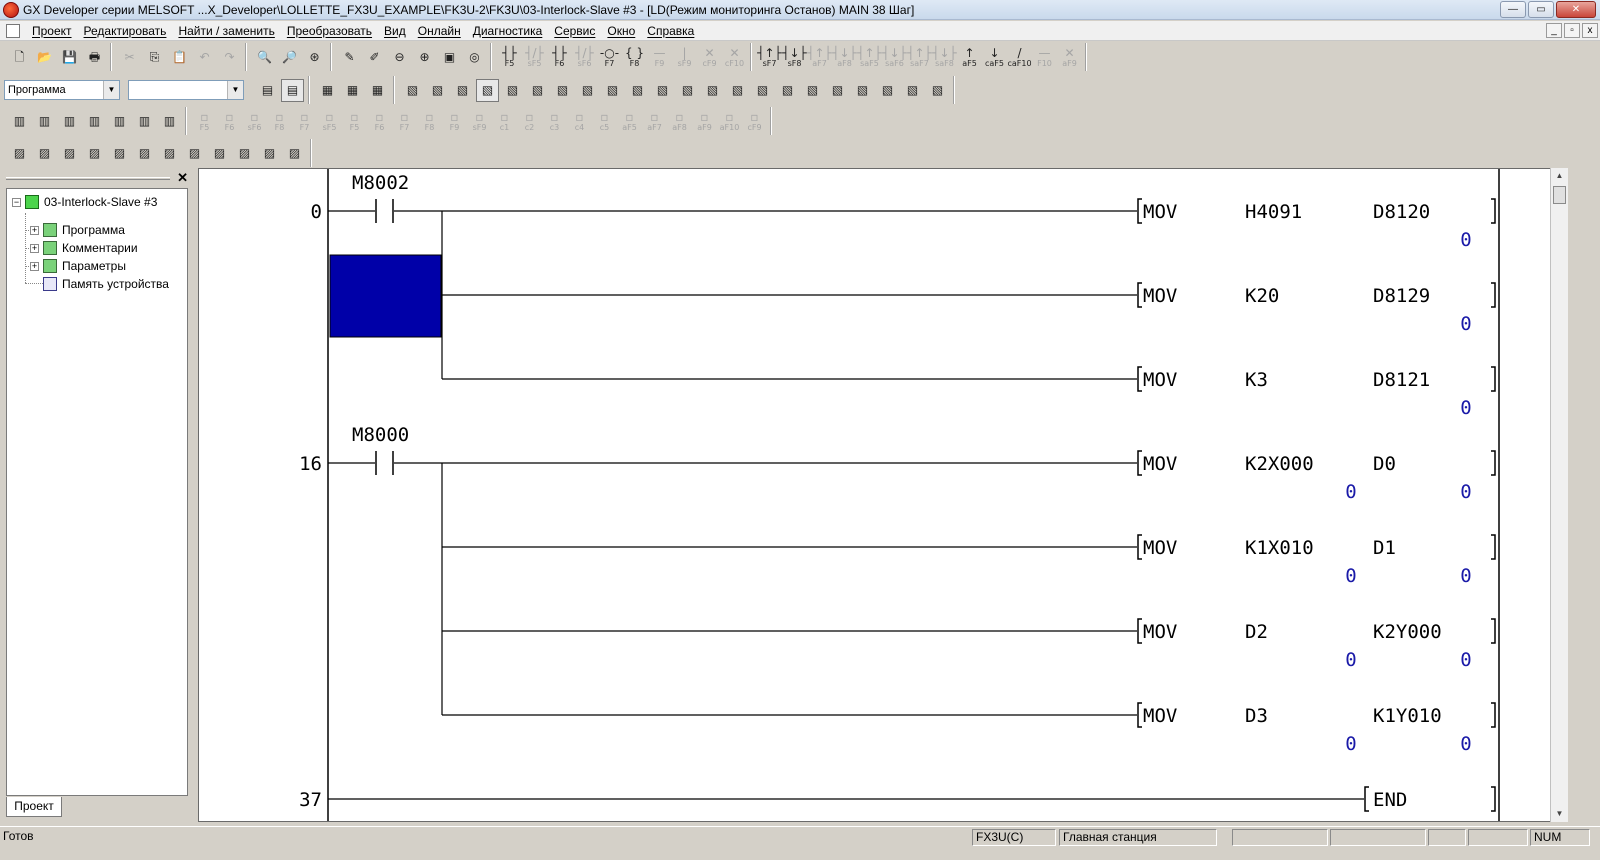  What do you see at coordinates (292, 90) in the screenshot?
I see `view-tool-2-icon: ▤` at bounding box center [292, 90].